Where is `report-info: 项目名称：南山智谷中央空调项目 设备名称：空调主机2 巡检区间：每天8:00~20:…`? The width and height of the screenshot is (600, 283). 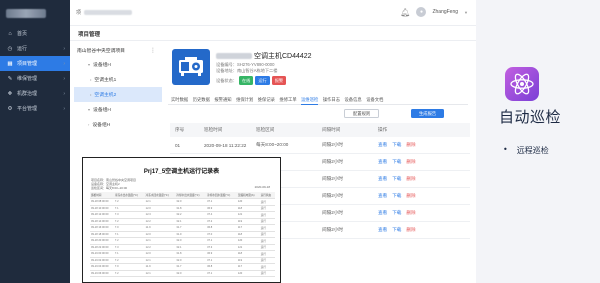
report-info: 项目名称：南山智谷中央空调项目 设备名称：空调主机2 巡检区间：每天8:00~20:… is located at coordinates (185, 184).